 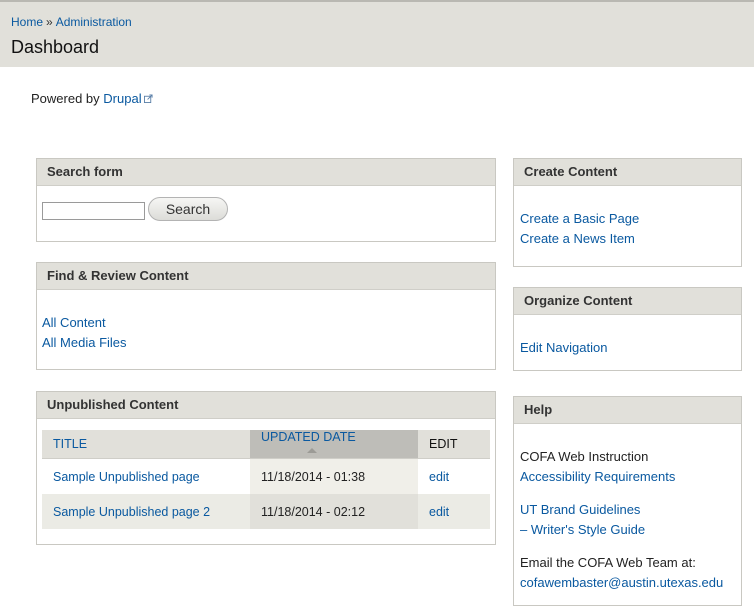 I want to click on row-title-link: Sample Unpublished page 2, so click(x=131, y=512).